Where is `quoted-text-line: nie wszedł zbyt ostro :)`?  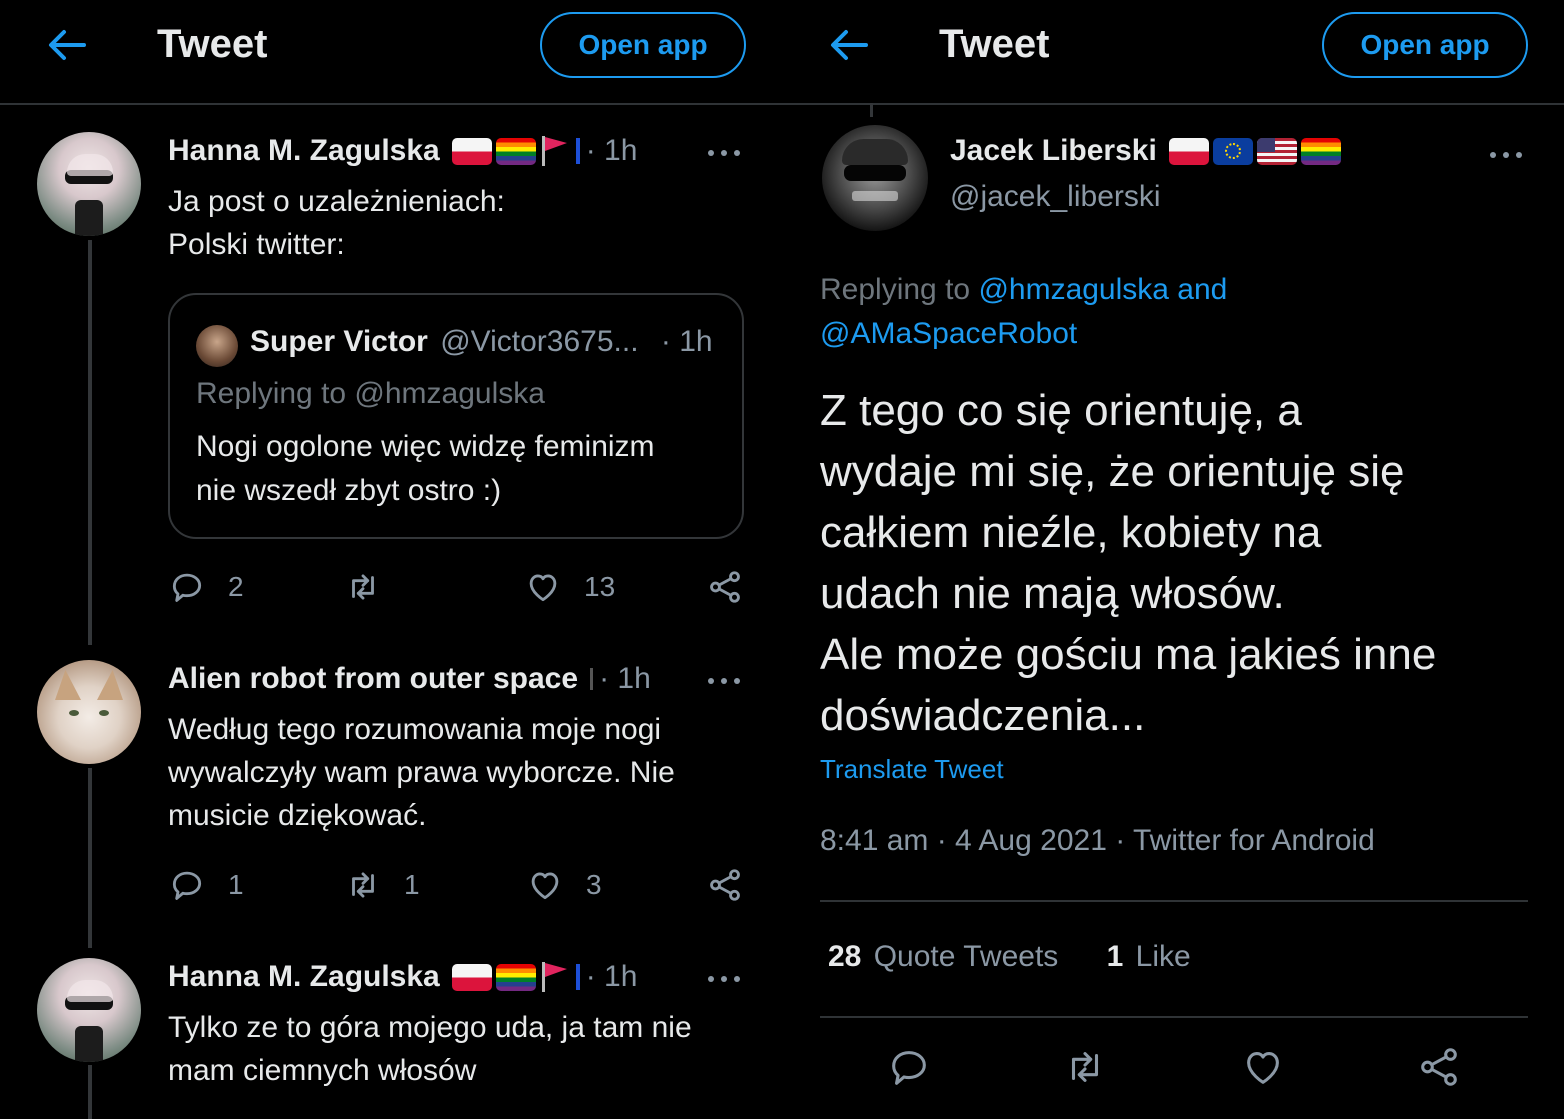 quoted-text-line: nie wszedł zbyt ostro :) is located at coordinates (349, 490).